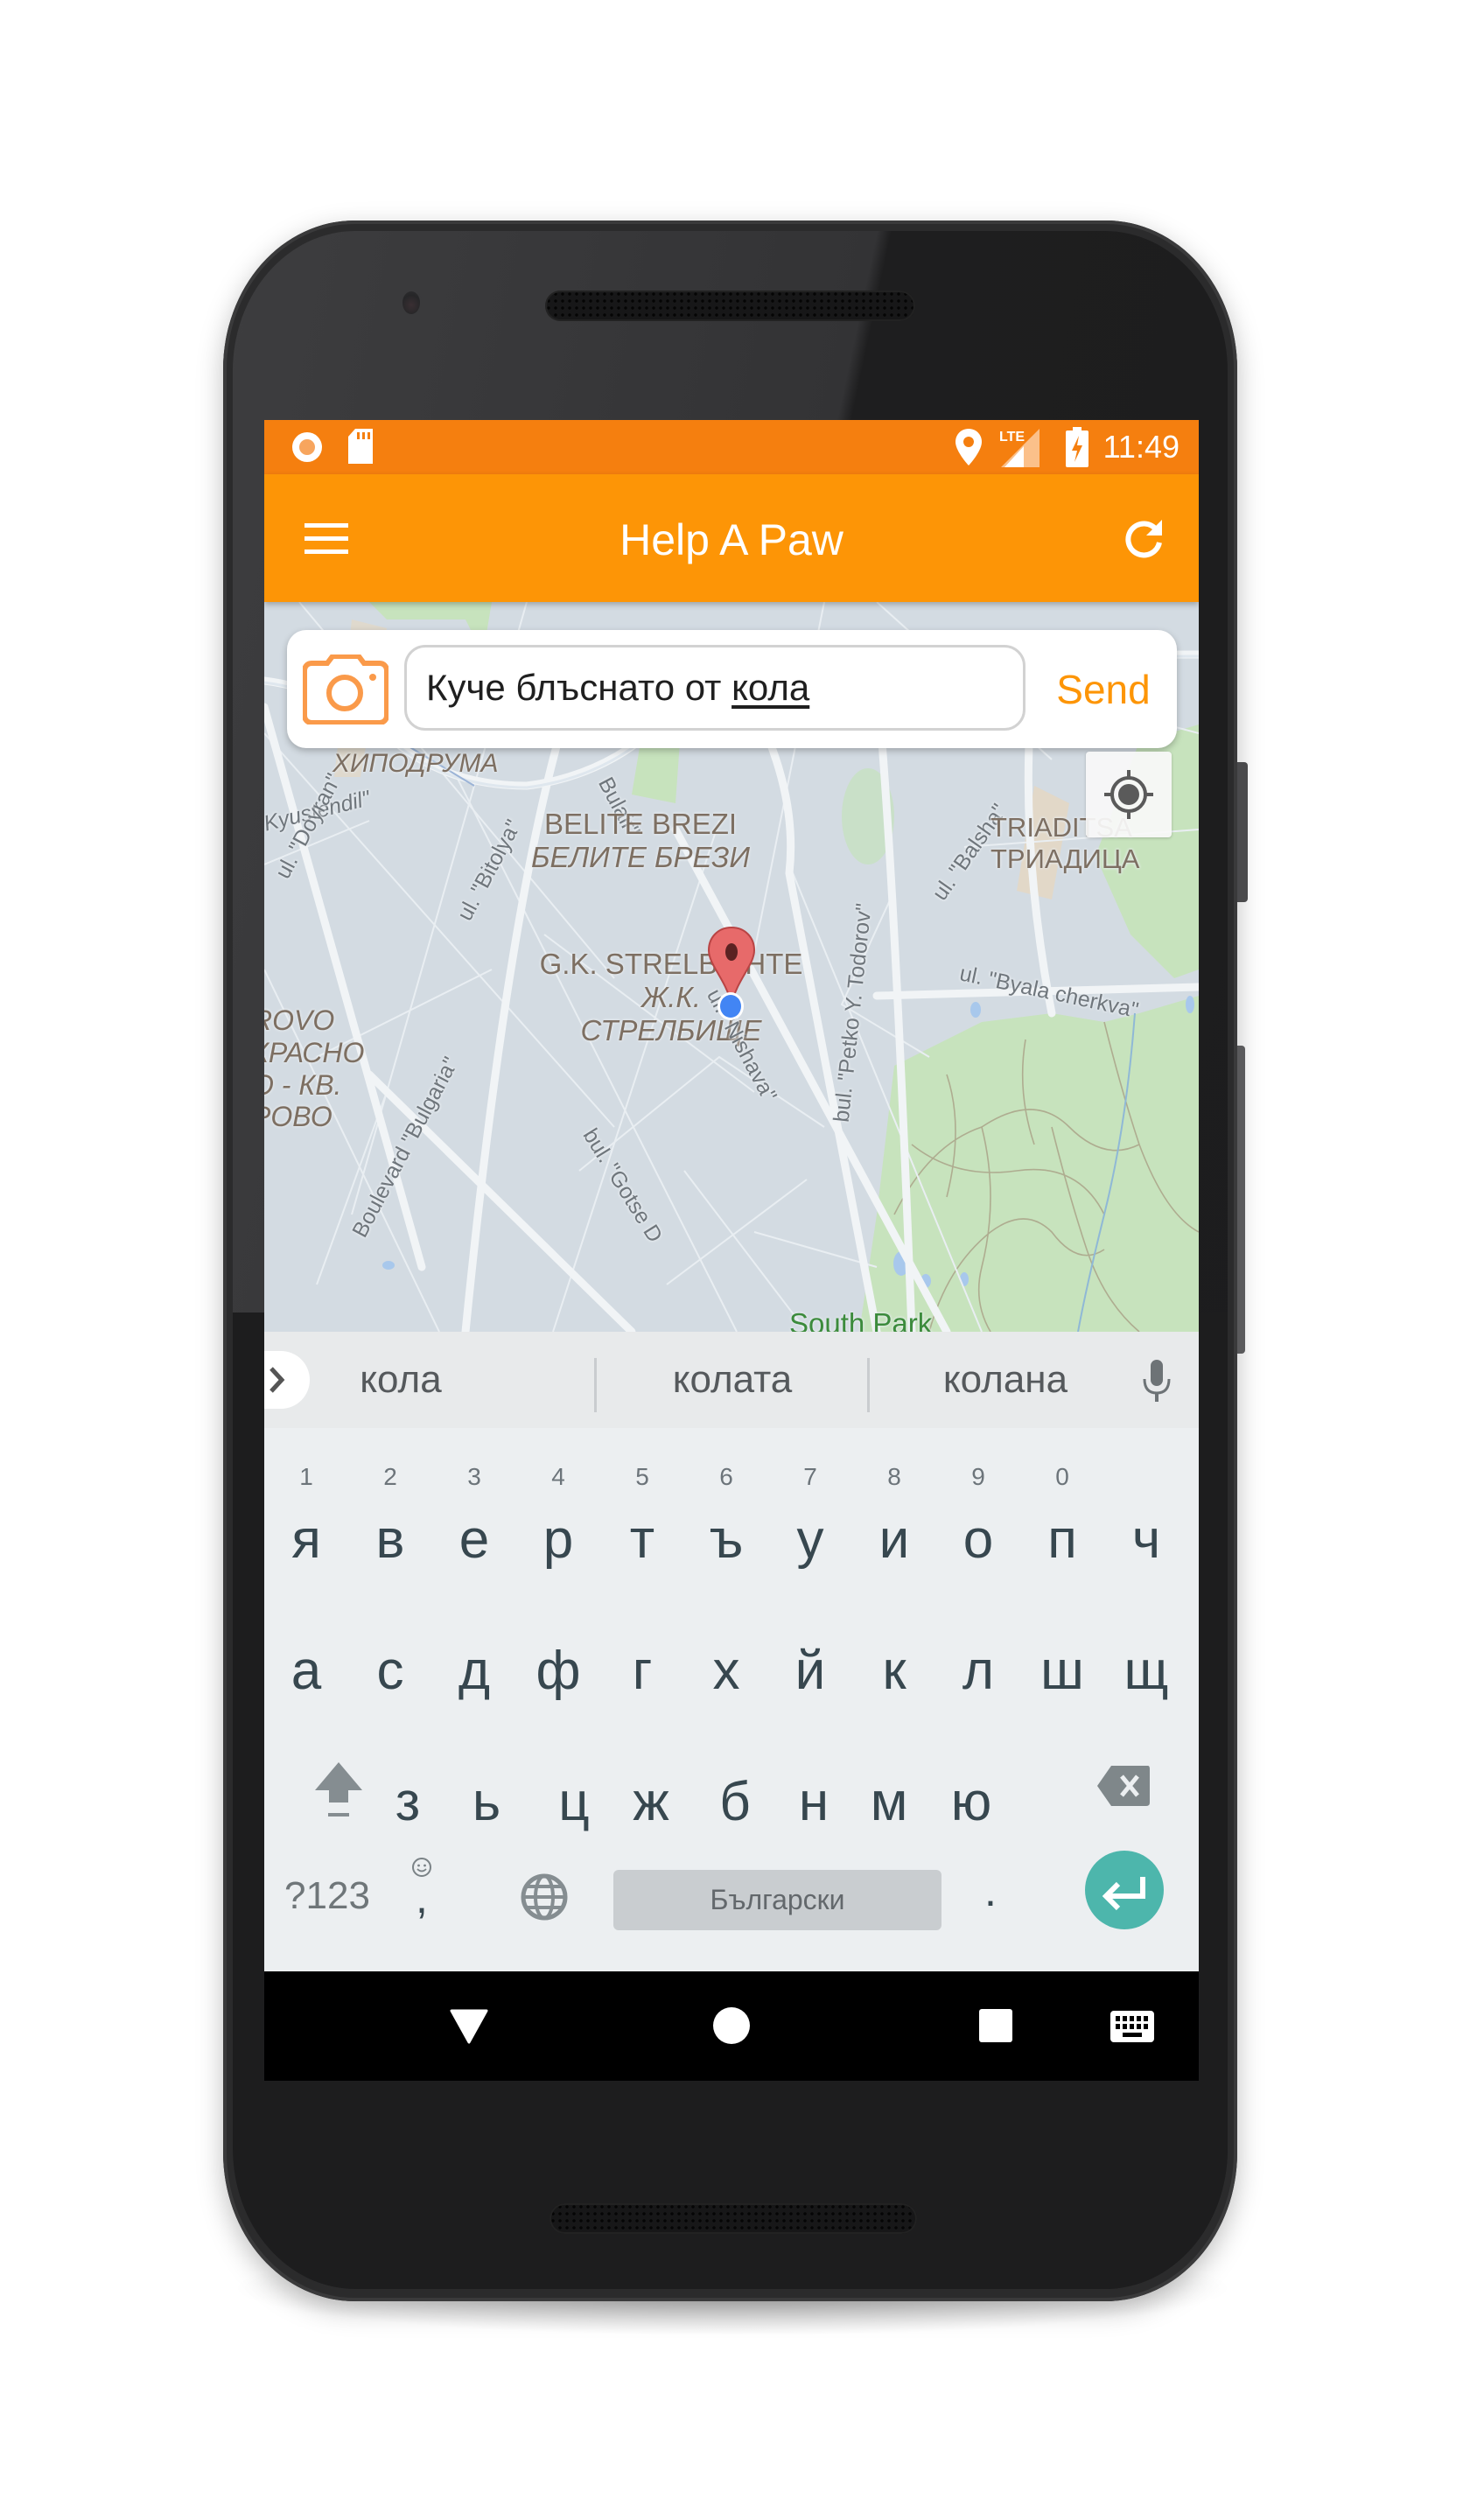 Image resolution: width=1470 pixels, height=2520 pixels. I want to click on period-key: ., so click(990, 1891).